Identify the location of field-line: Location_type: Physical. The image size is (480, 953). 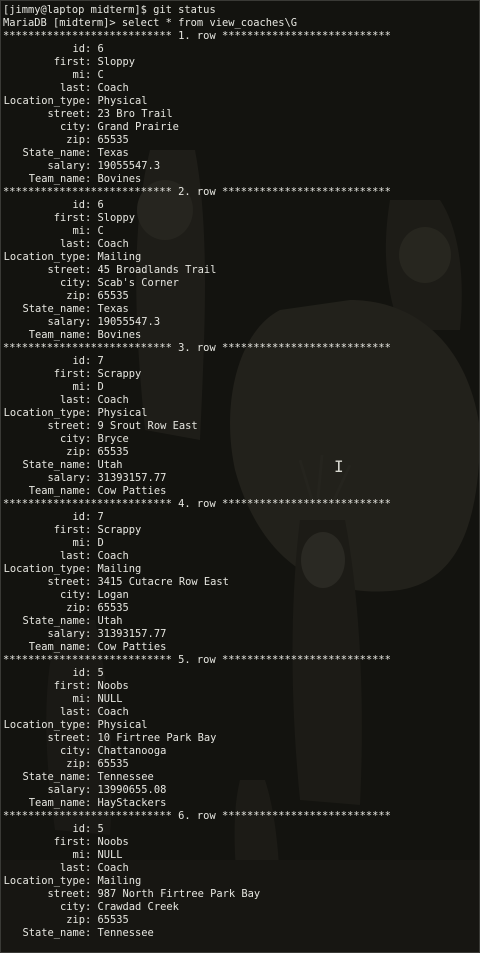
(241, 725).